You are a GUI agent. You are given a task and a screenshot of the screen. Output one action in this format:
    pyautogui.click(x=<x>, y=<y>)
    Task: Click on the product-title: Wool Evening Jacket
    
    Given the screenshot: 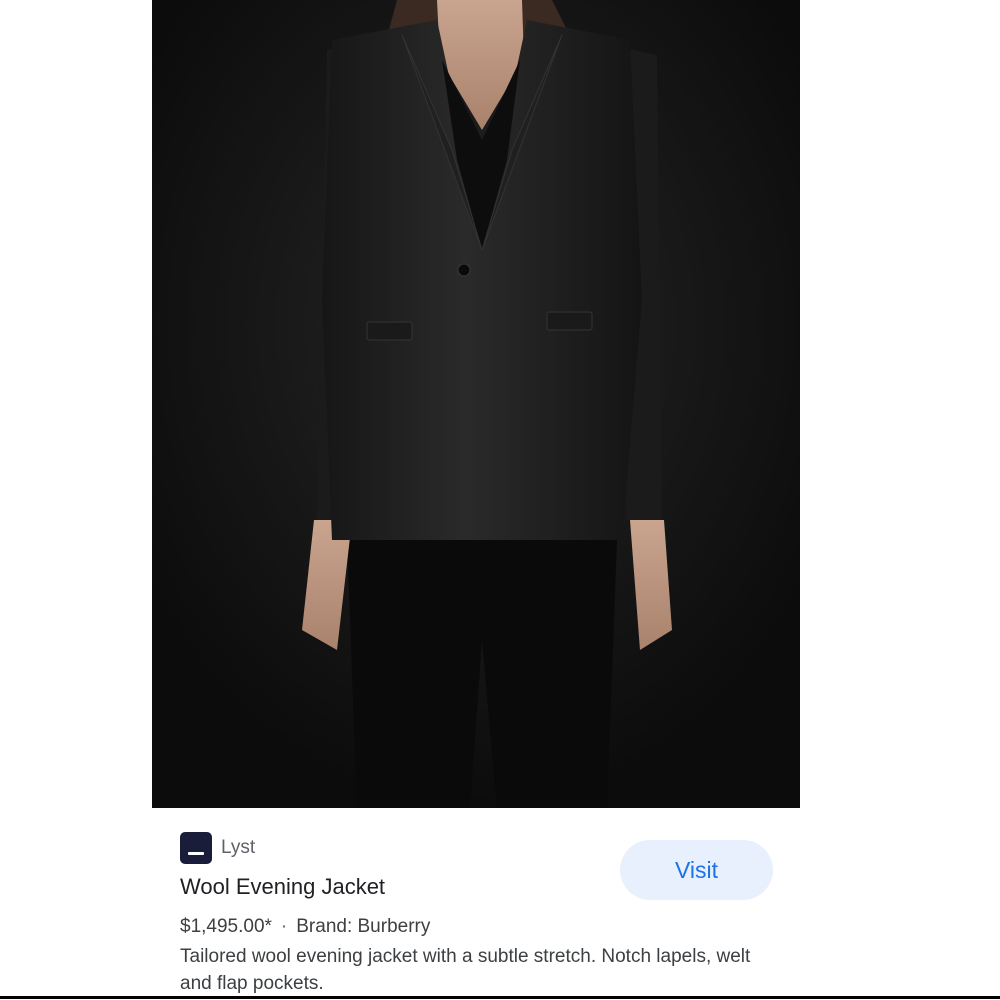 What is the action you would take?
    pyautogui.click(x=282, y=887)
    